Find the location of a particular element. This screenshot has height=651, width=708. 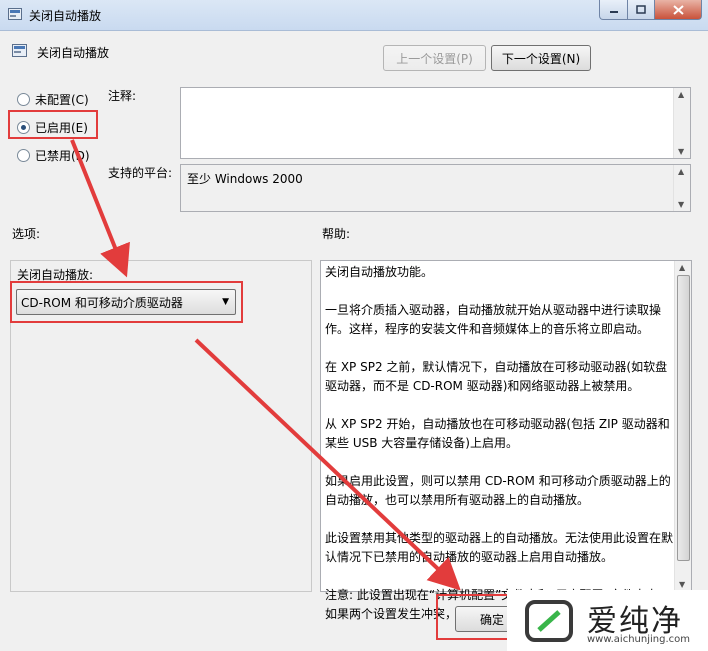

next-setting-button: 下一个设置(N) is located at coordinates (541, 58).